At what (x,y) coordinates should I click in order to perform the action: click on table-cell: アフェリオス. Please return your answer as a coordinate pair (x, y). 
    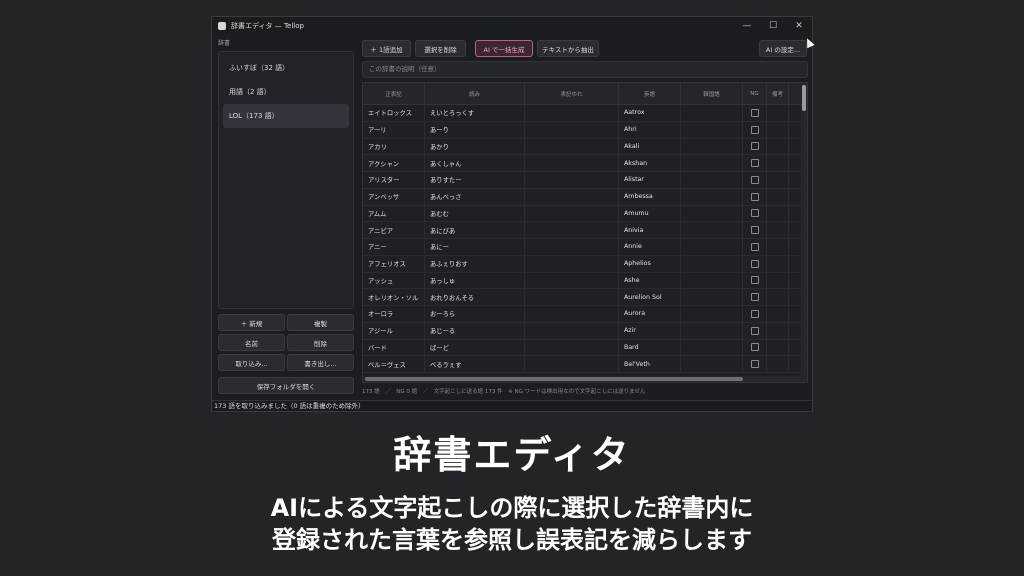
    Looking at the image, I should click on (394, 263).